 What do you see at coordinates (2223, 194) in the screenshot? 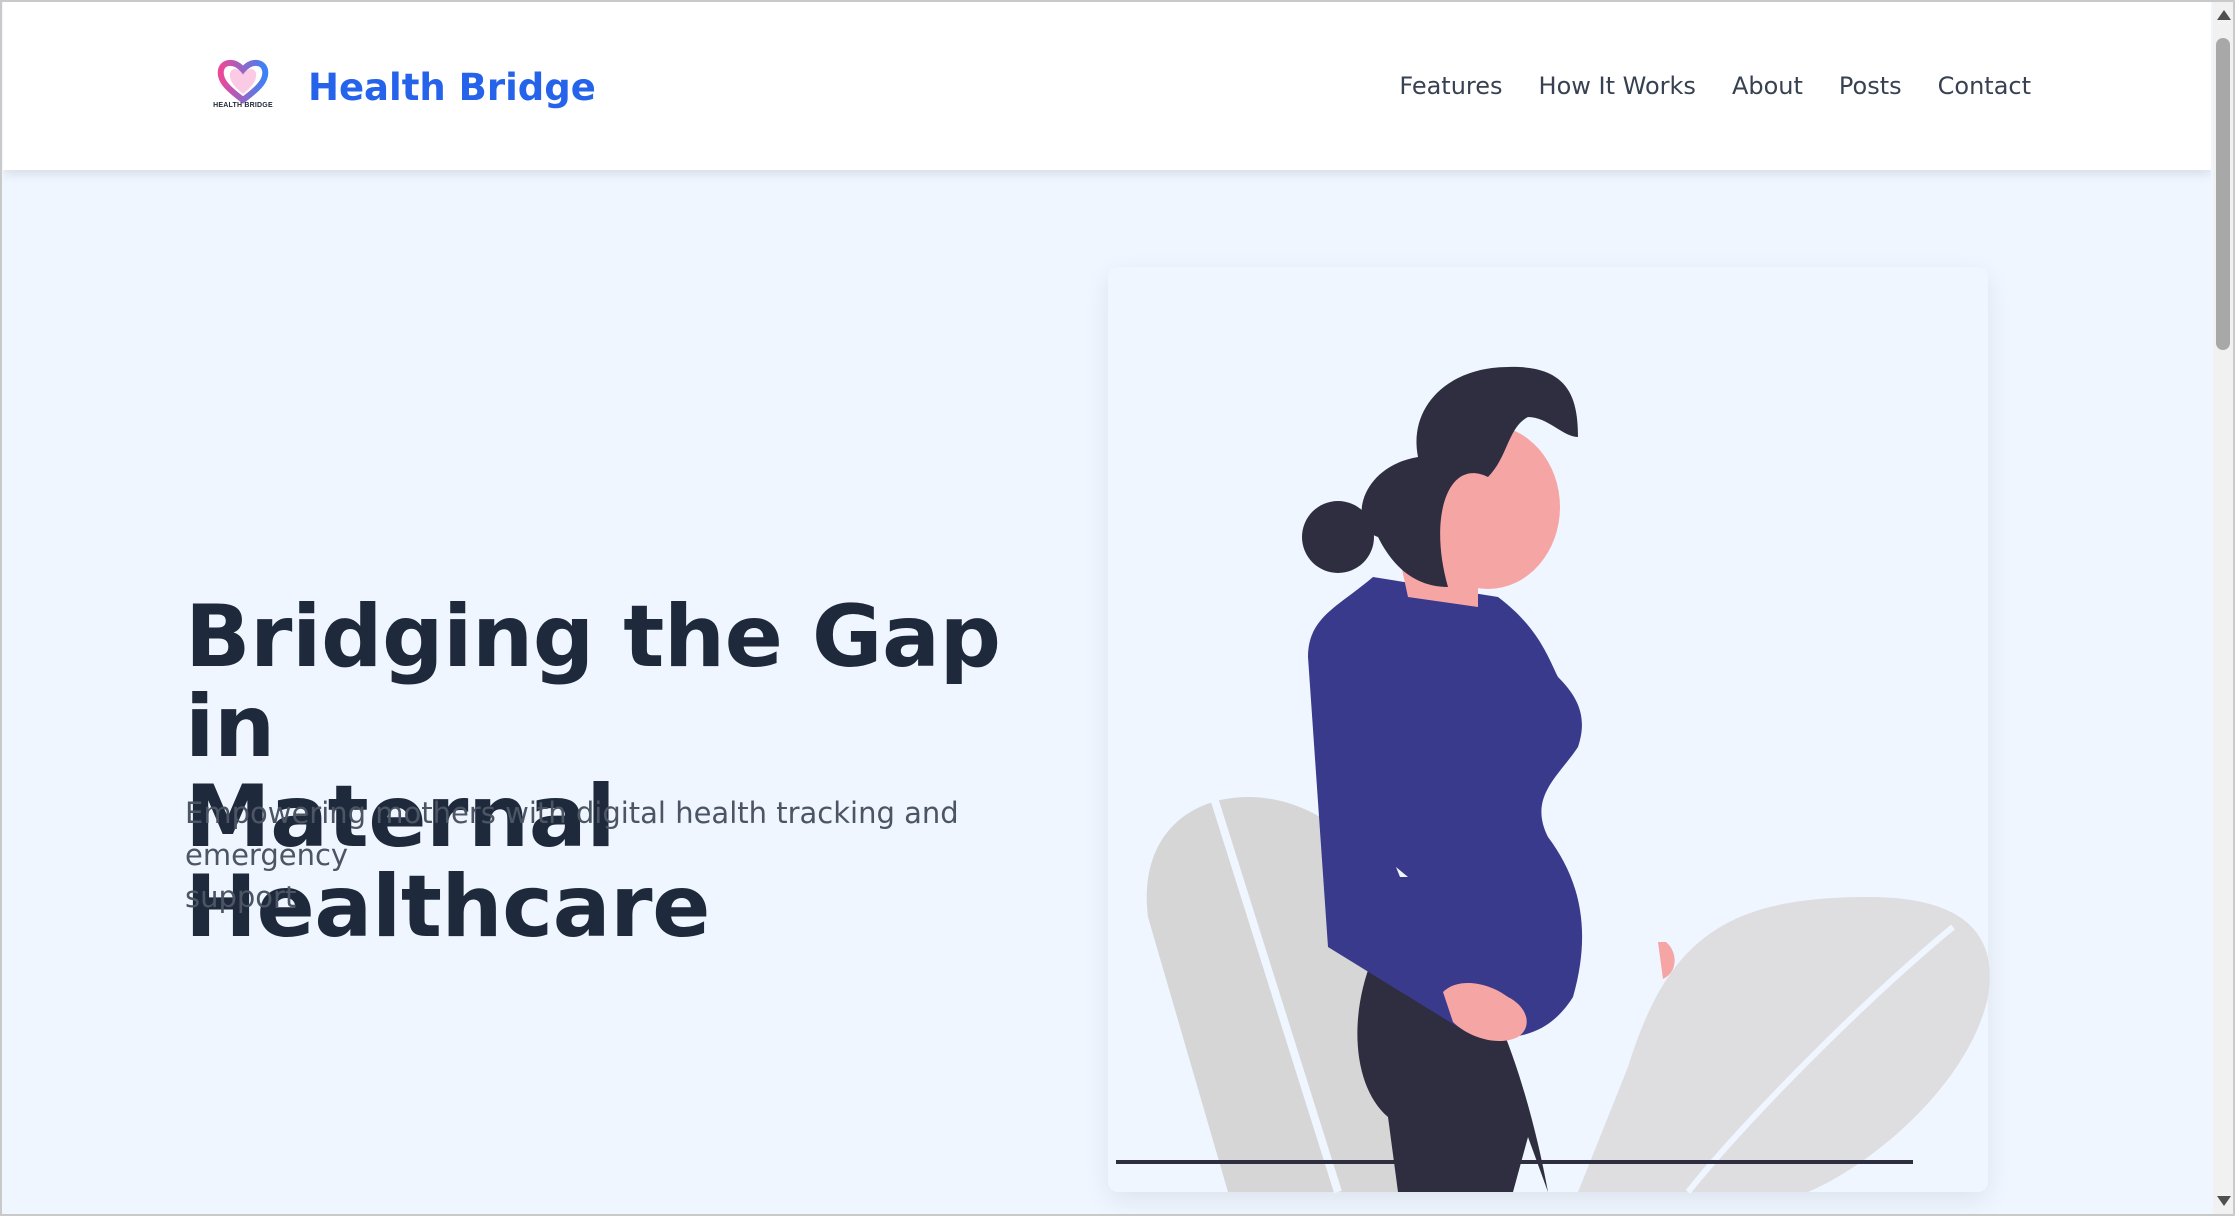
I see `scrollbar-thumb` at bounding box center [2223, 194].